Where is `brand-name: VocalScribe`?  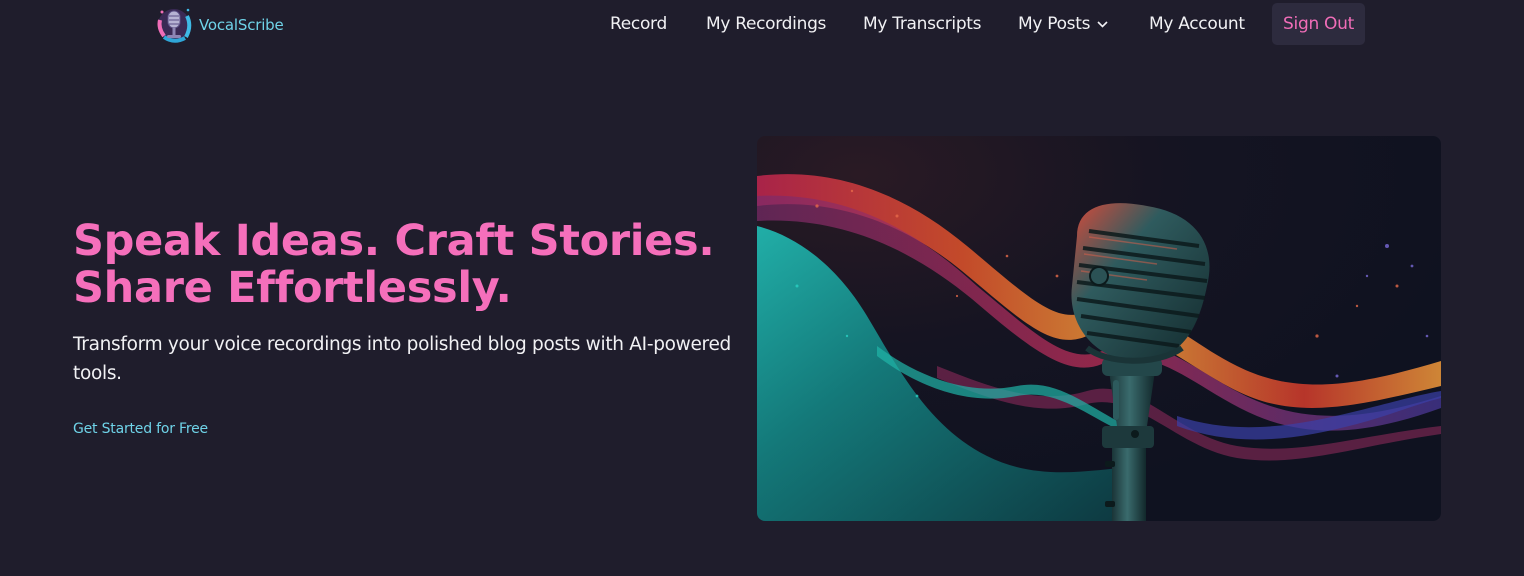
brand-name: VocalScribe is located at coordinates (241, 25).